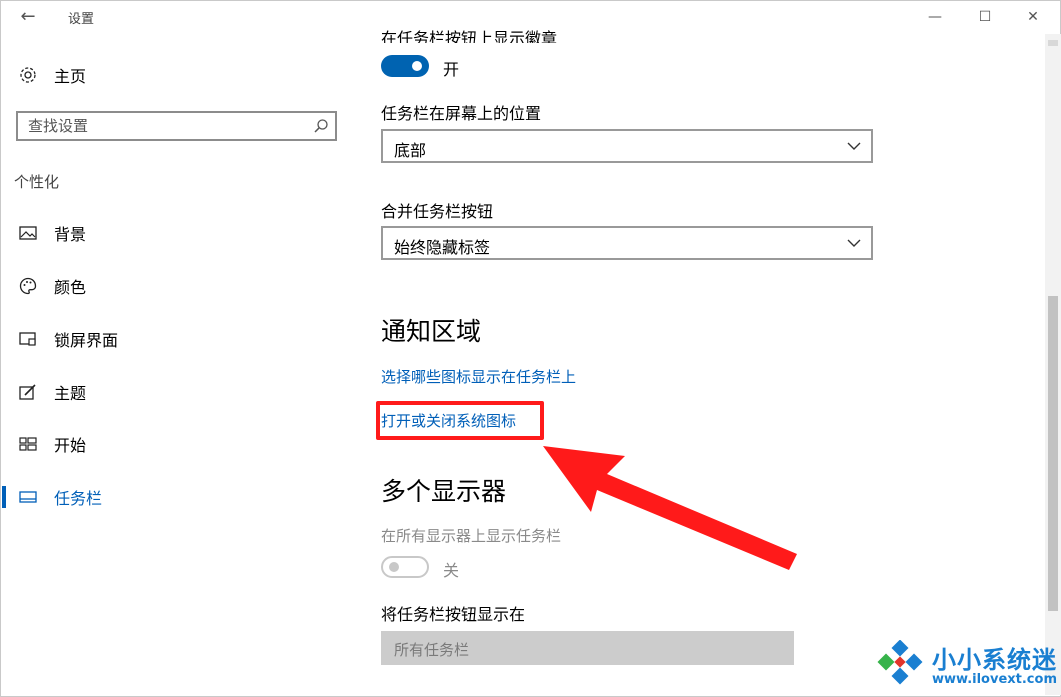  I want to click on start-tiles-icon, so click(28, 444).